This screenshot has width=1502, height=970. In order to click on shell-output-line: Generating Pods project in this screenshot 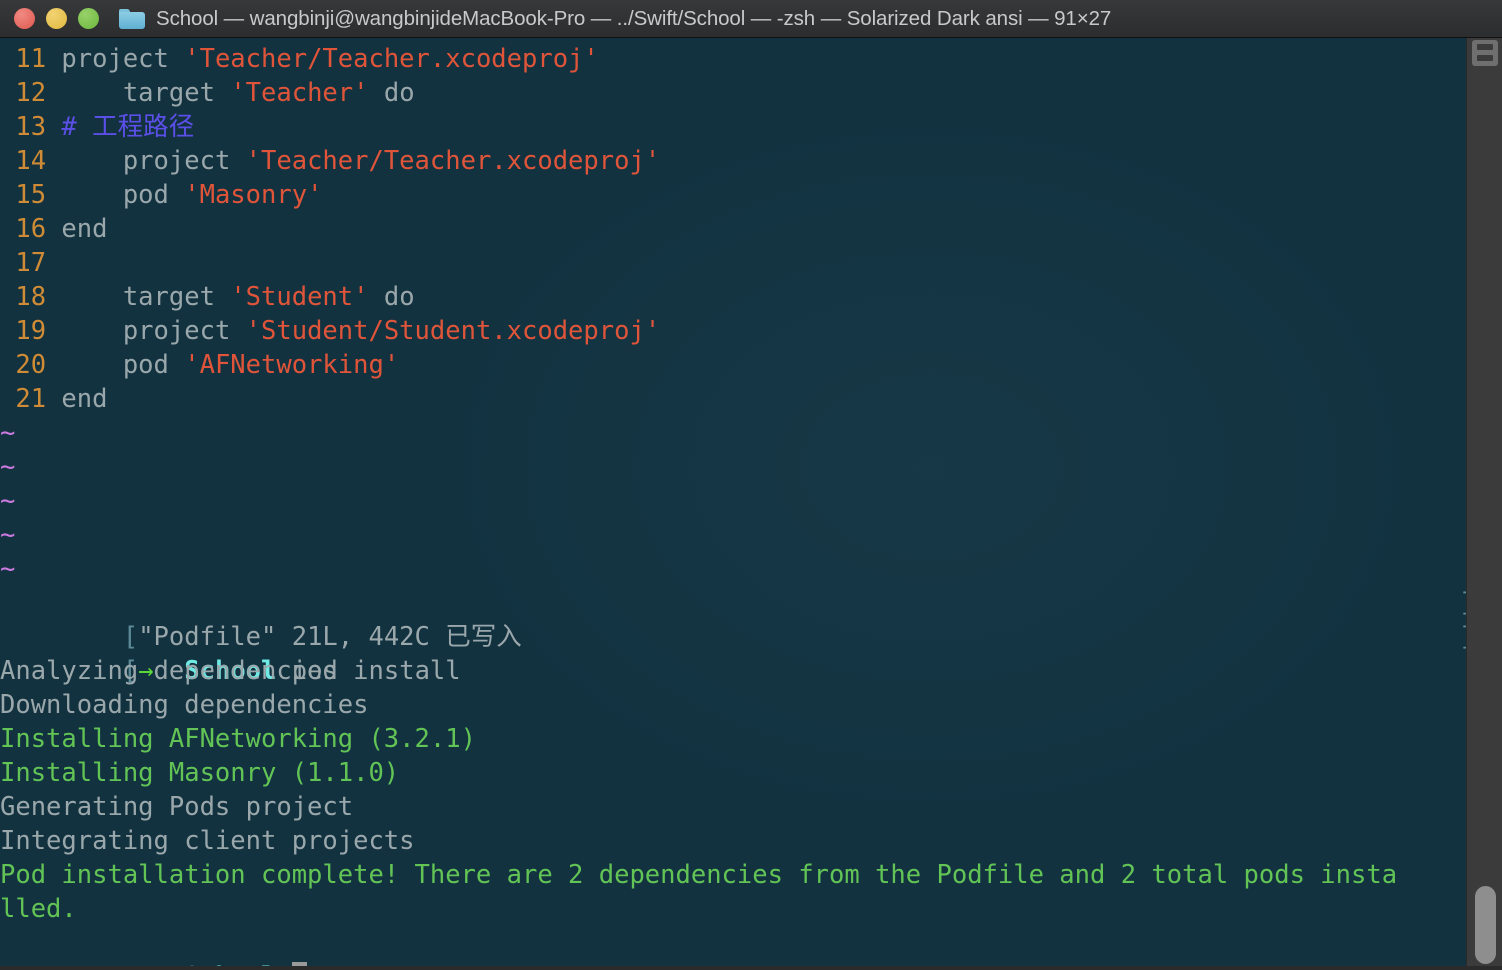, I will do `click(733, 807)`.